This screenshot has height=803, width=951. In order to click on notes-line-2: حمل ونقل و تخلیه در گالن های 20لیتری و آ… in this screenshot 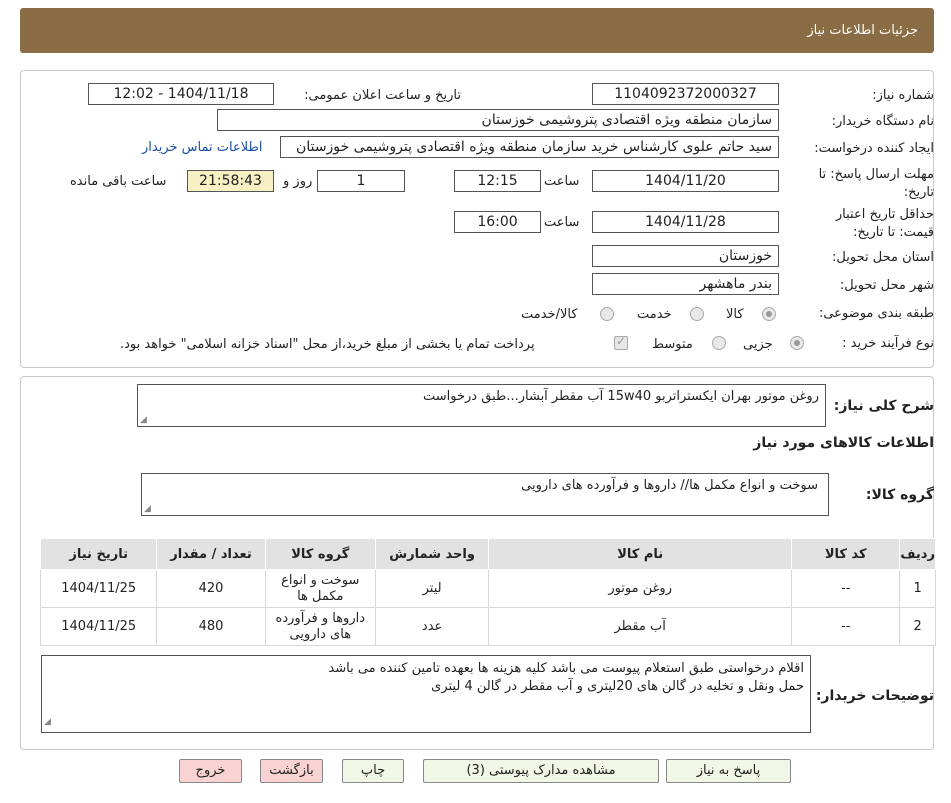, I will do `click(617, 686)`.